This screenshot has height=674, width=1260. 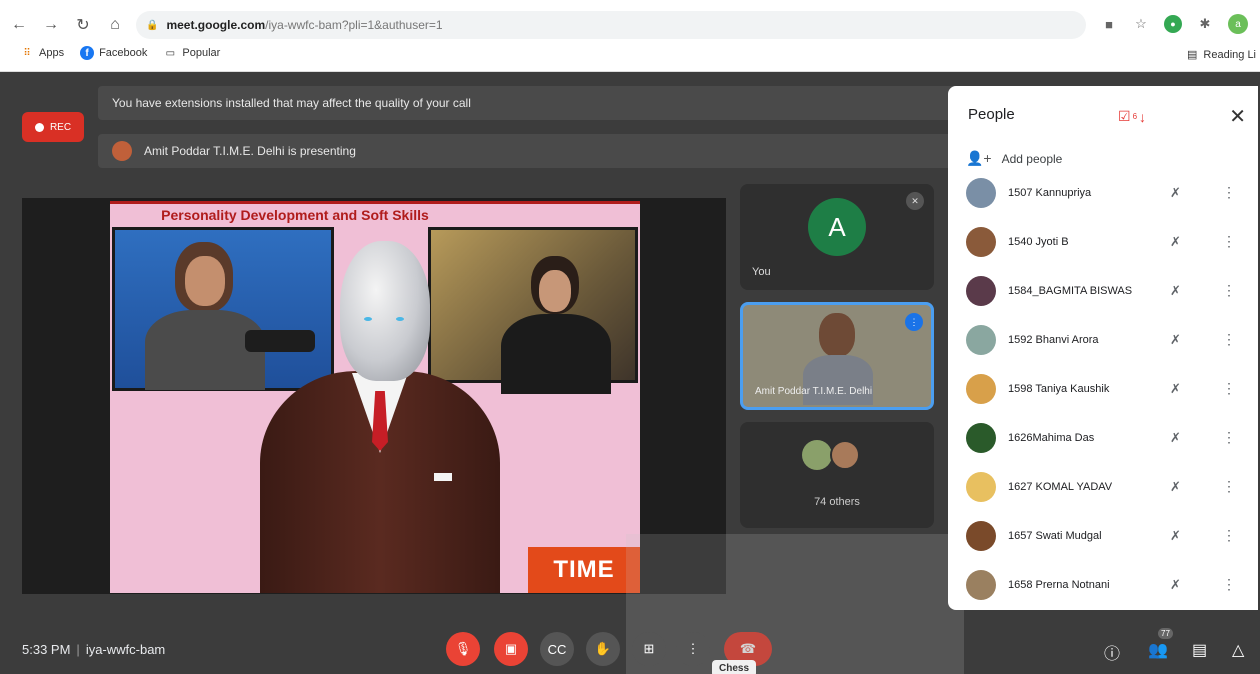 I want to click on slide-photo-left, so click(x=223, y=309).